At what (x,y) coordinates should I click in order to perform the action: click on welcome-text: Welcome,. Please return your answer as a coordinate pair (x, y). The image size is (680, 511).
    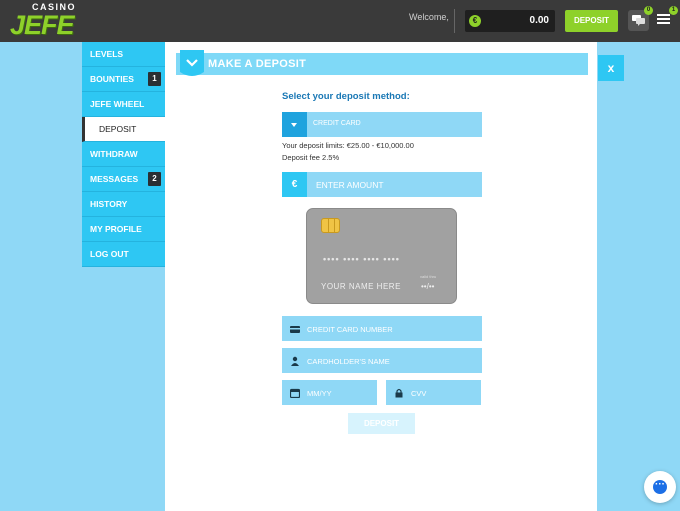
    Looking at the image, I should click on (429, 17).